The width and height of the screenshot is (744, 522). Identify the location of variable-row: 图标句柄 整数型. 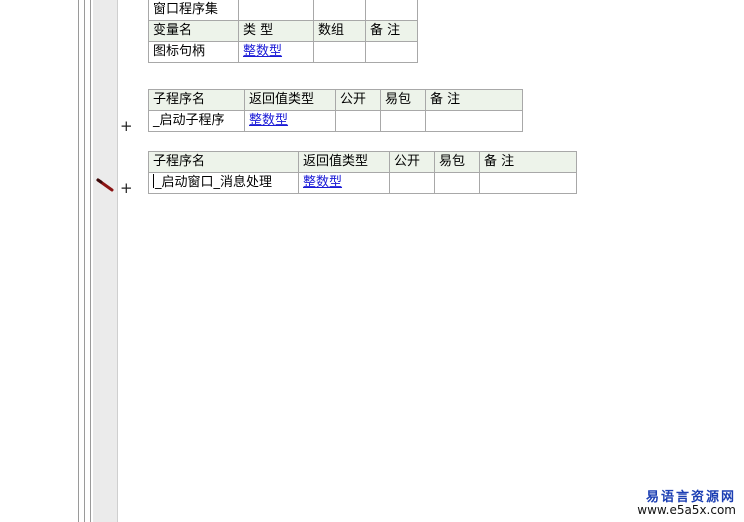
(283, 52).